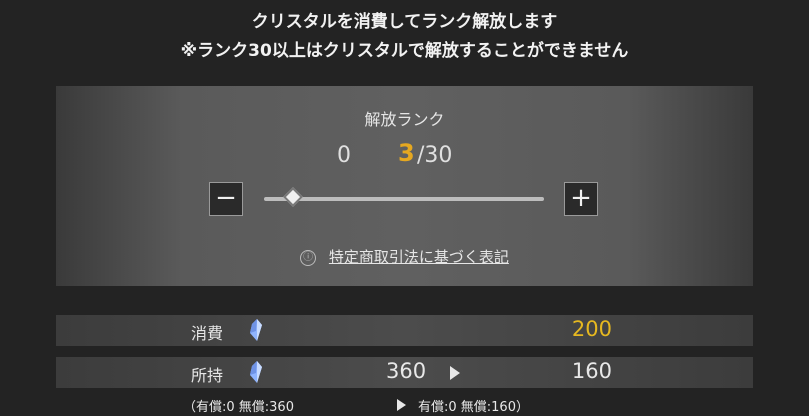 The height and width of the screenshot is (416, 809). What do you see at coordinates (581, 199) in the screenshot?
I see `increase-rank-button: +` at bounding box center [581, 199].